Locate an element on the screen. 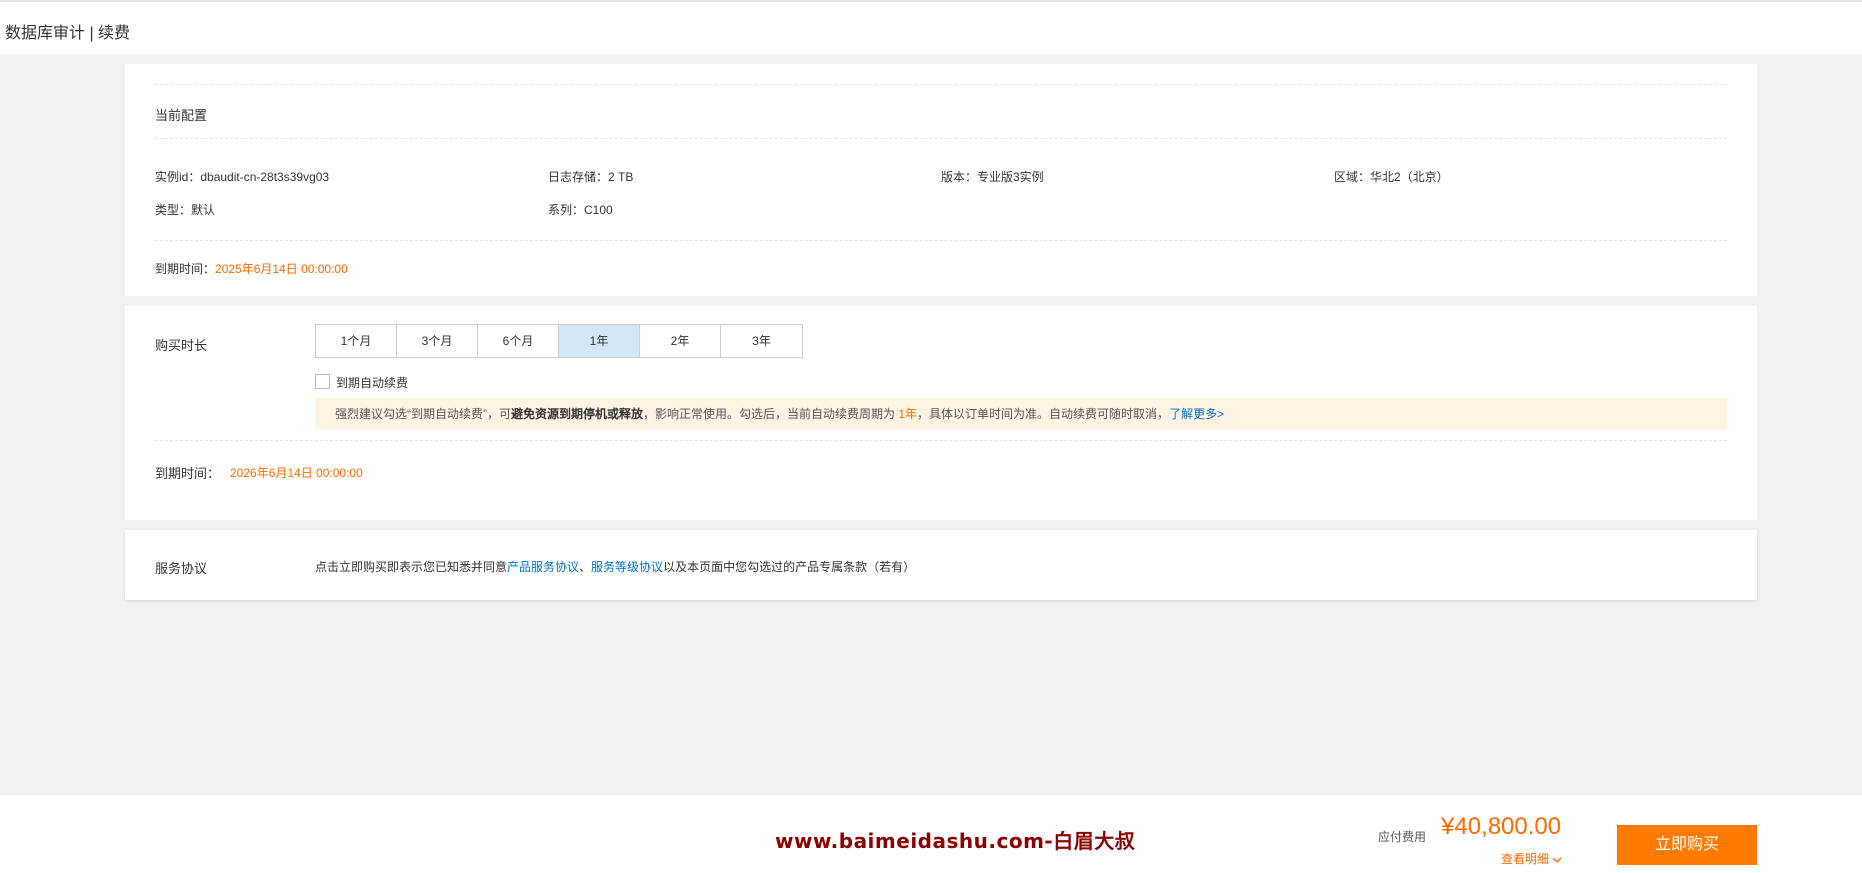 The width and height of the screenshot is (1862, 873). log-storage: 日志存储：2 TB is located at coordinates (591, 177).